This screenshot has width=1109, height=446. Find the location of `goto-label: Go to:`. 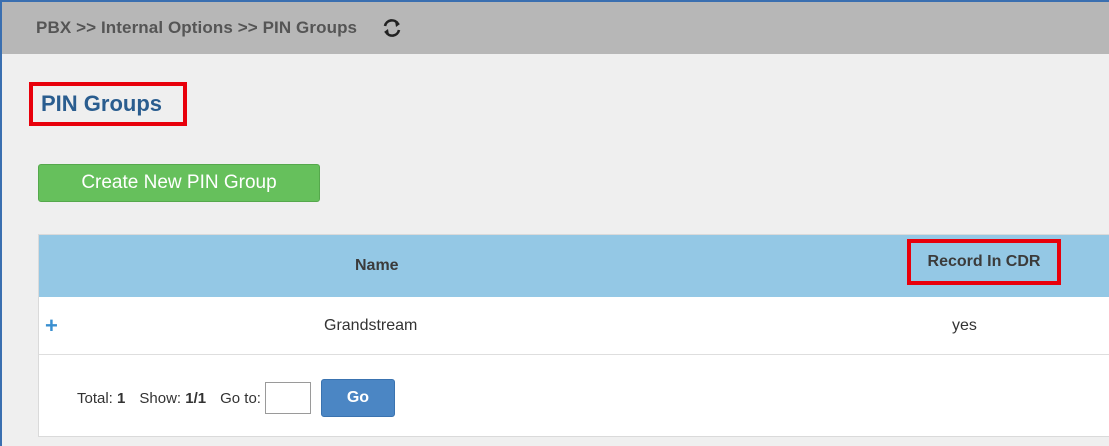

goto-label: Go to: is located at coordinates (240, 398).